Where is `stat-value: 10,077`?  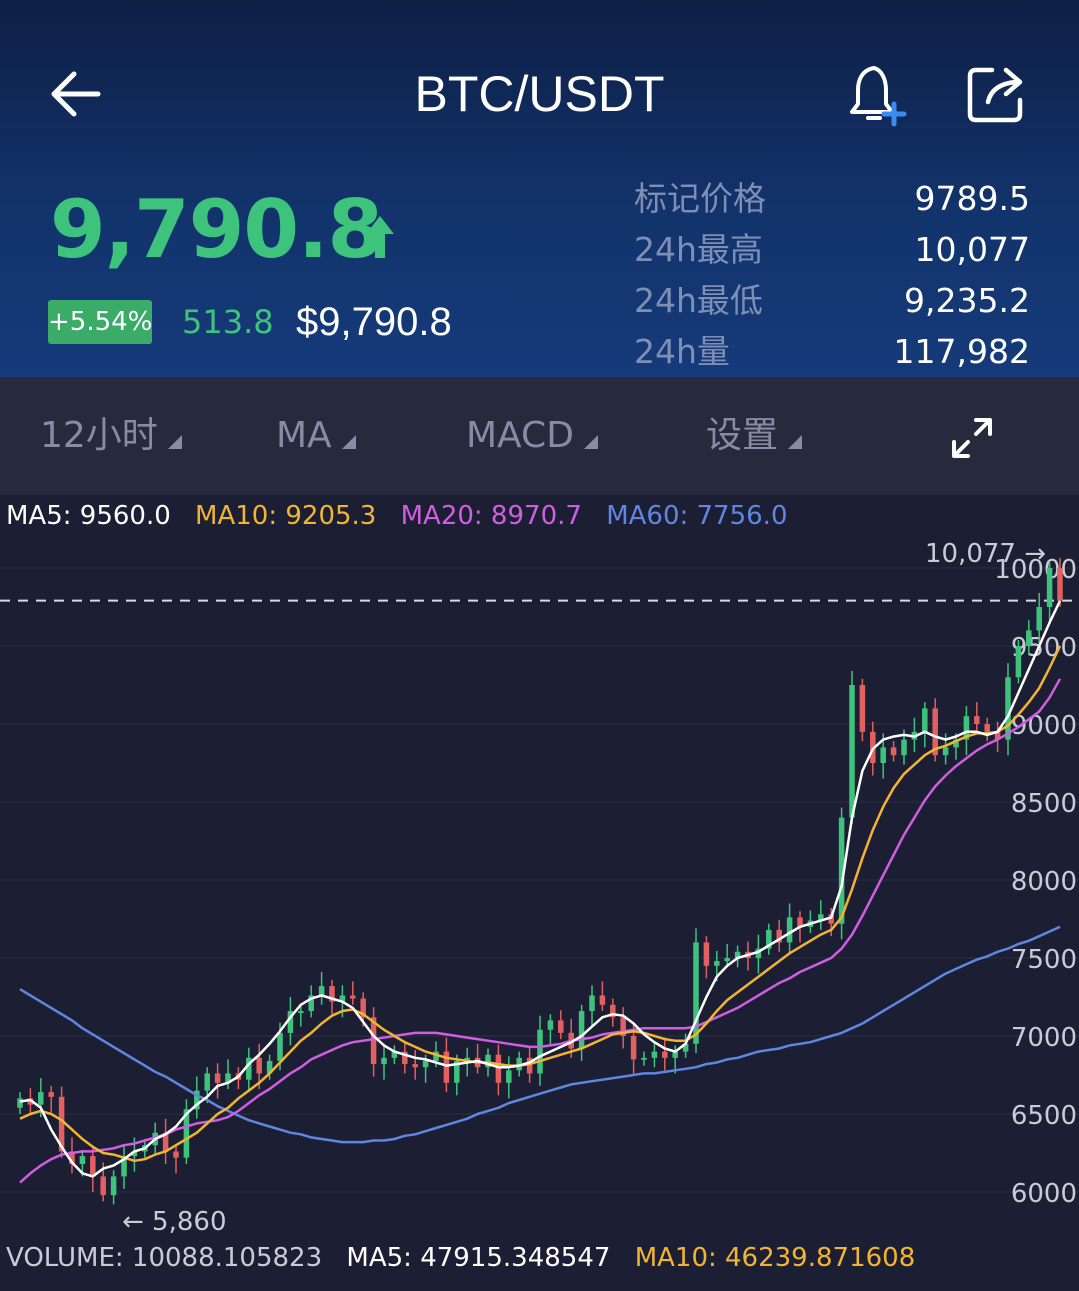
stat-value: 10,077 is located at coordinates (972, 249).